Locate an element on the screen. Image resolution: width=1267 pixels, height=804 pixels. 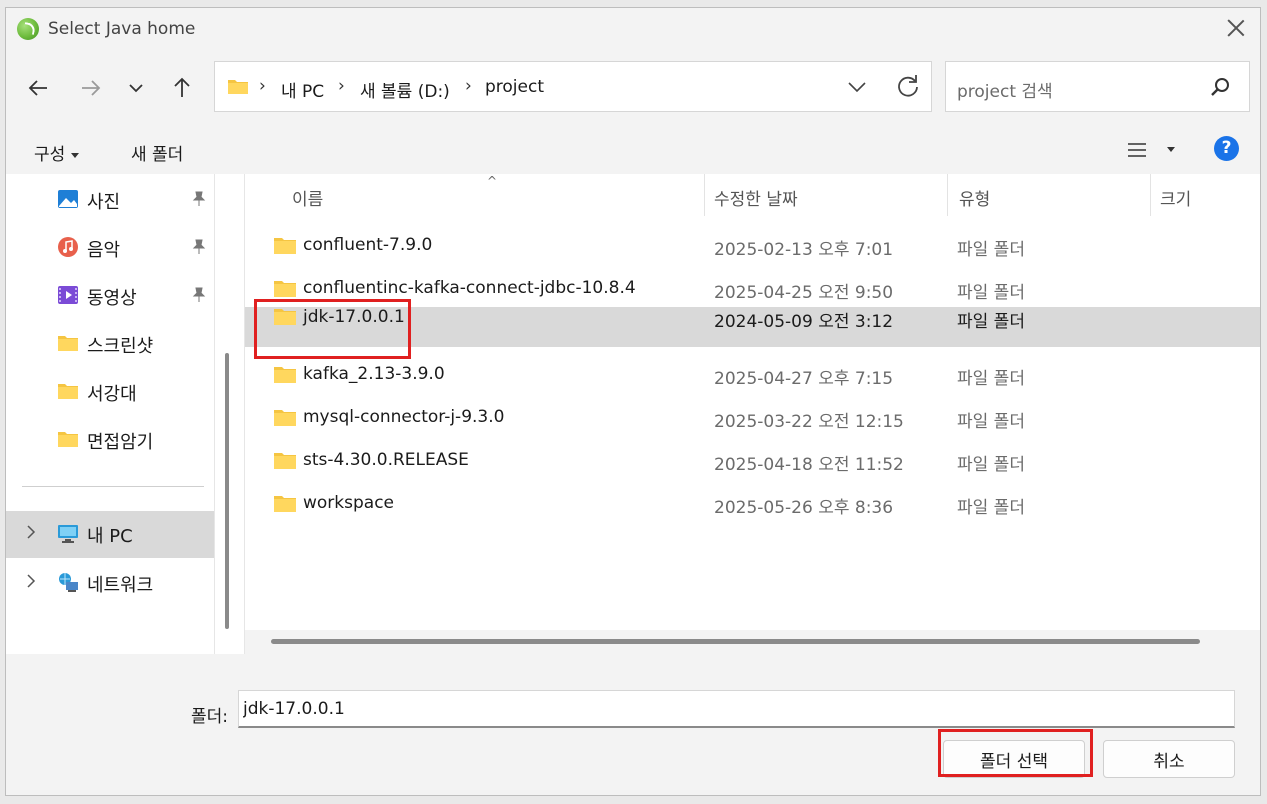
file-row: kafka_2.13-3.9.0 2025-04-27 오후 7:15 파일 폴더 is located at coordinates (752, 374).